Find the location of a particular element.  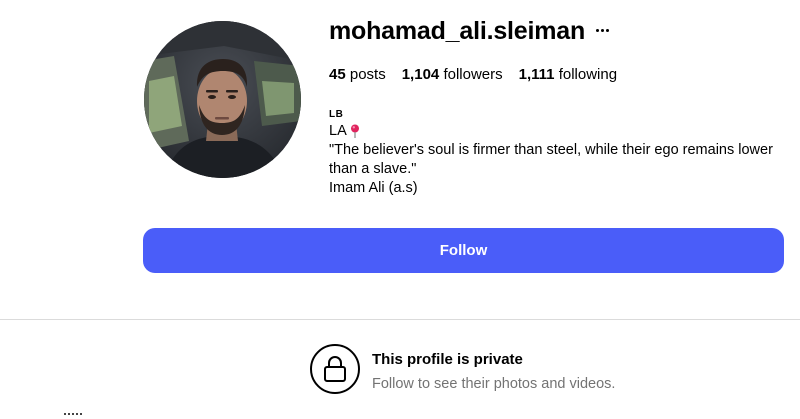

private-lock-badge is located at coordinates (335, 369).